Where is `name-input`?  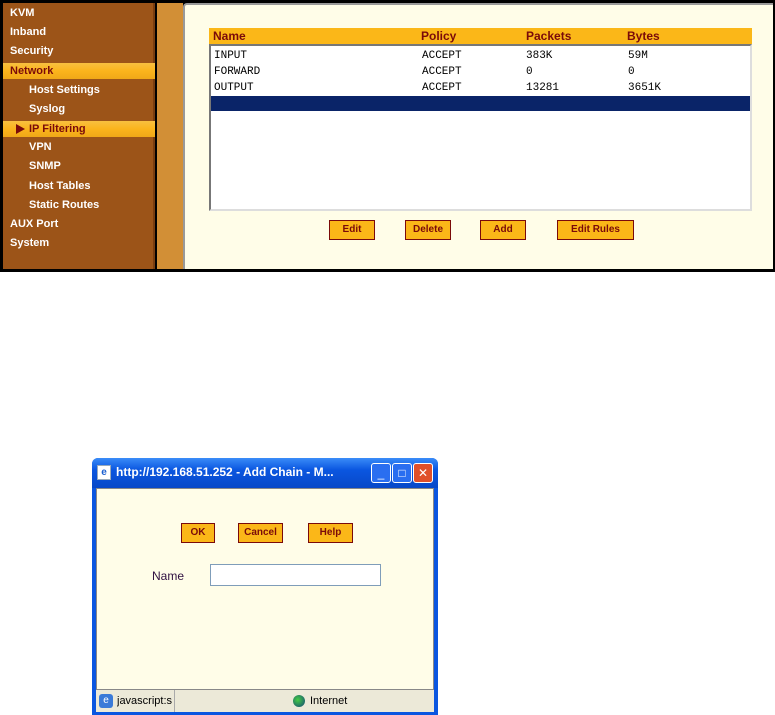 name-input is located at coordinates (295, 575).